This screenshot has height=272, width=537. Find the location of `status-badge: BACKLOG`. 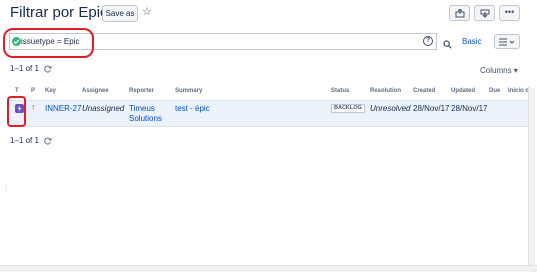

status-badge: BACKLOG is located at coordinates (348, 108).